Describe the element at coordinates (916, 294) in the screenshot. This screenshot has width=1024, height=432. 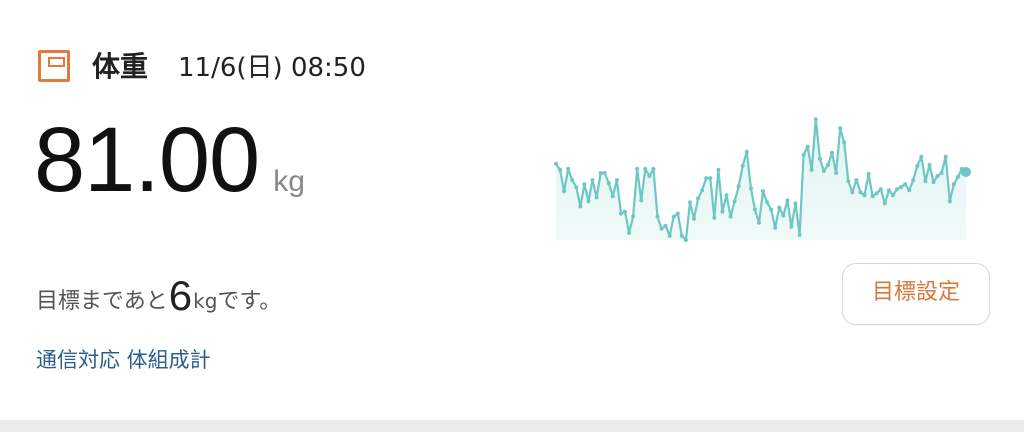
I see `goal-setting-button: 目標設定` at that location.